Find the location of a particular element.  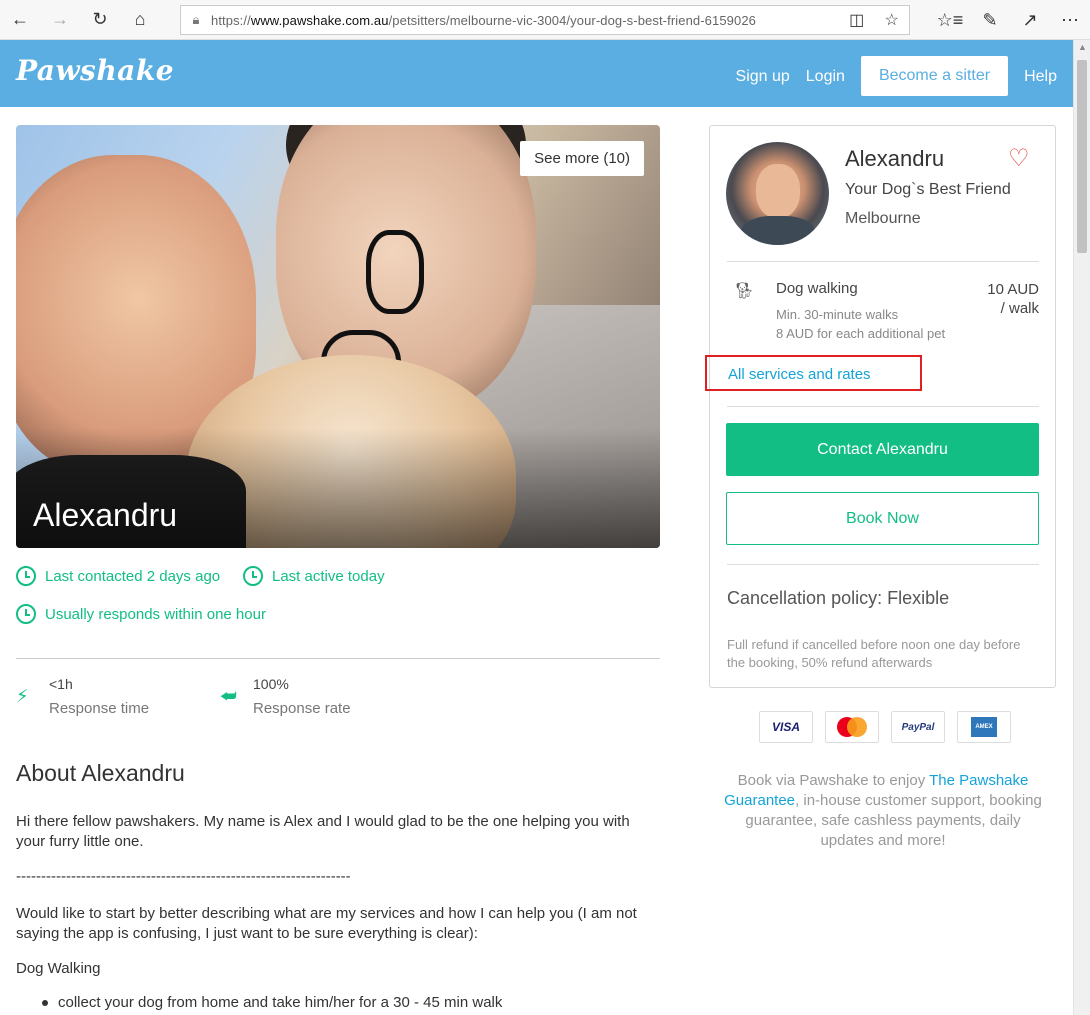

reply-arrow-icon: ⮨ is located at coordinates (228, 696).